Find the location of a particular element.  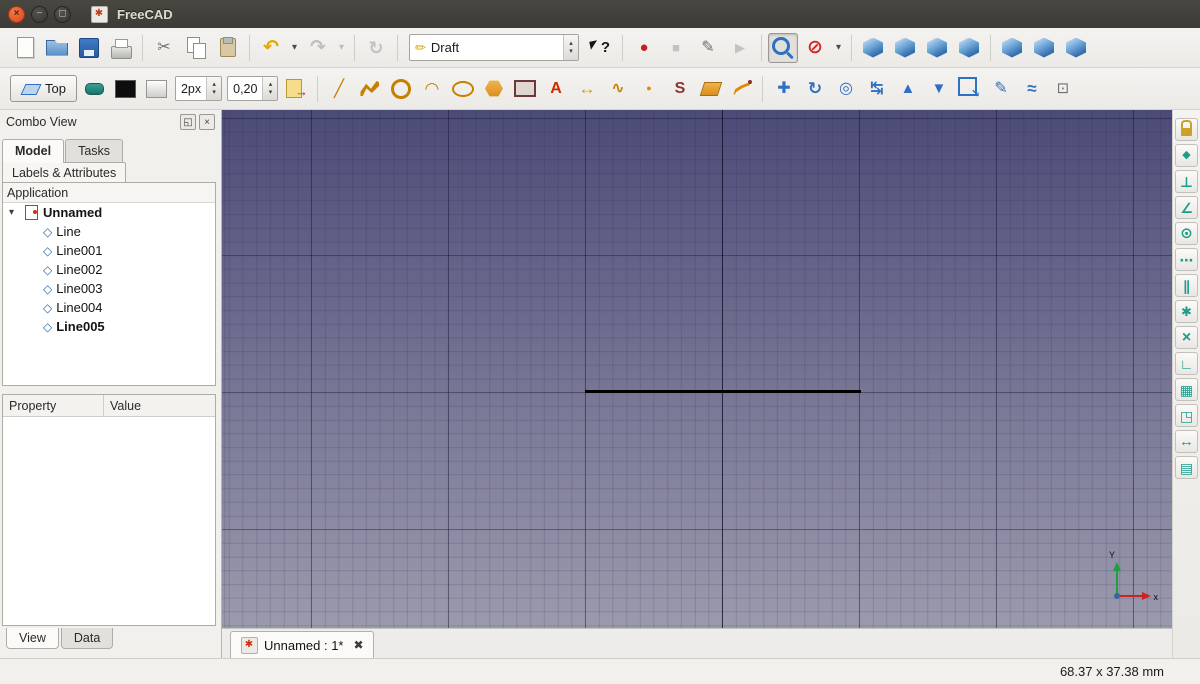

tree-item-line001: ◇ Line001 is located at coordinates (109, 250).